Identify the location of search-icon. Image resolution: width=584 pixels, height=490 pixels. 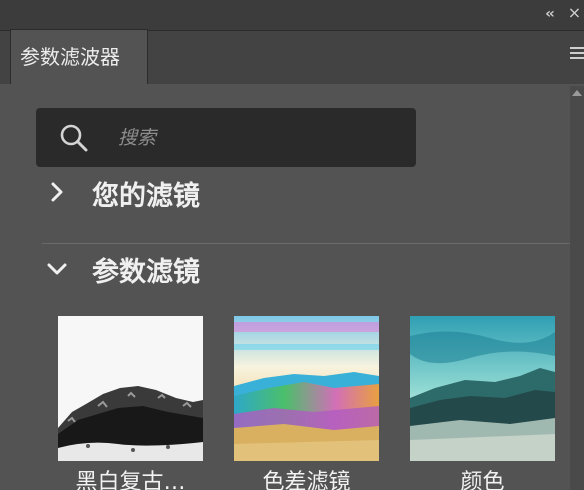
(74, 138).